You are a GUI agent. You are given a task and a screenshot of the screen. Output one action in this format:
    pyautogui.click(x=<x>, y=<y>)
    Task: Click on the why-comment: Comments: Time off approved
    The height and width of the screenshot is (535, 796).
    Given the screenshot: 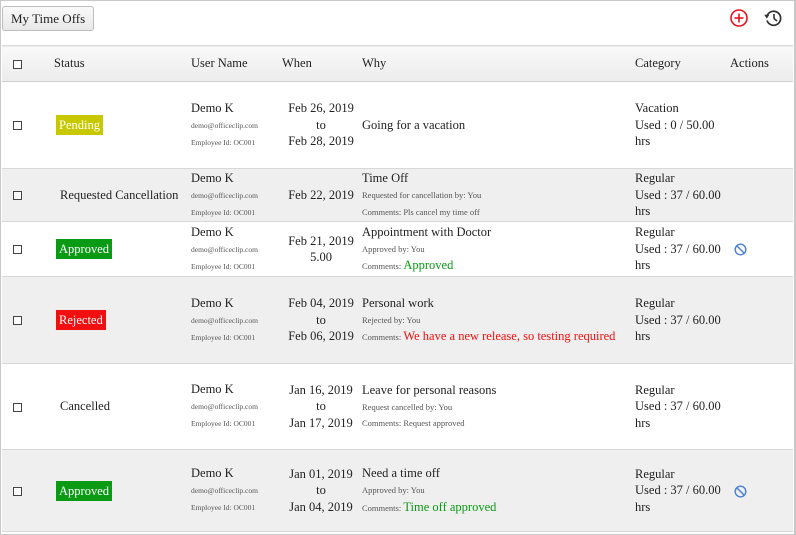 What is the action you would take?
    pyautogui.click(x=498, y=508)
    